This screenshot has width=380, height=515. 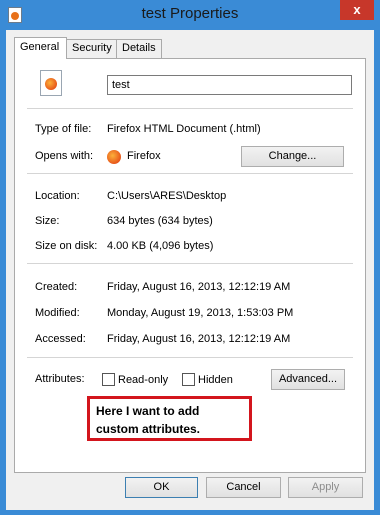 I want to click on hidden-checkbox, so click(x=188, y=379).